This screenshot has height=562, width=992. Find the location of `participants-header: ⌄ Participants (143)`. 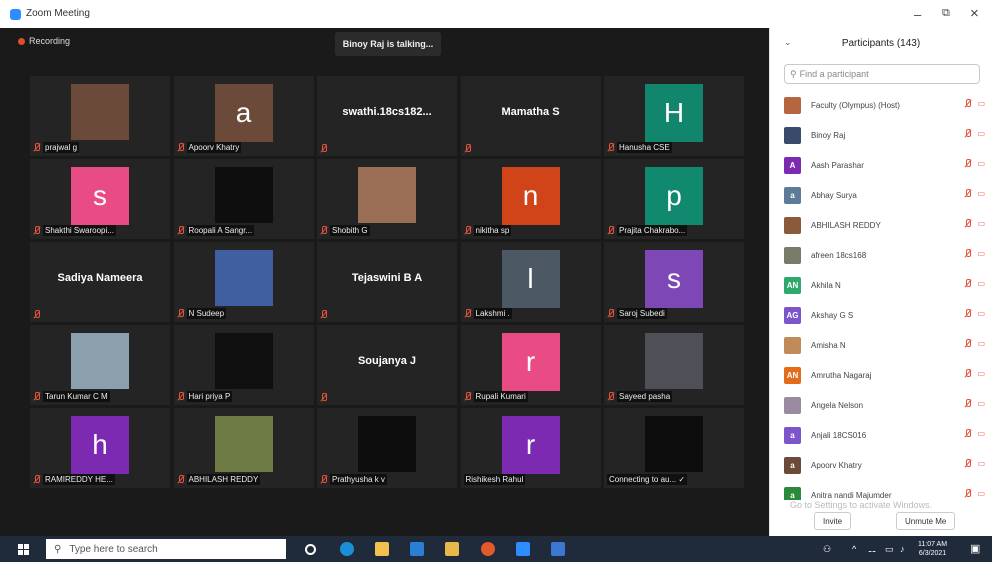

participants-header: ⌄ Participants (143) is located at coordinates (881, 43).